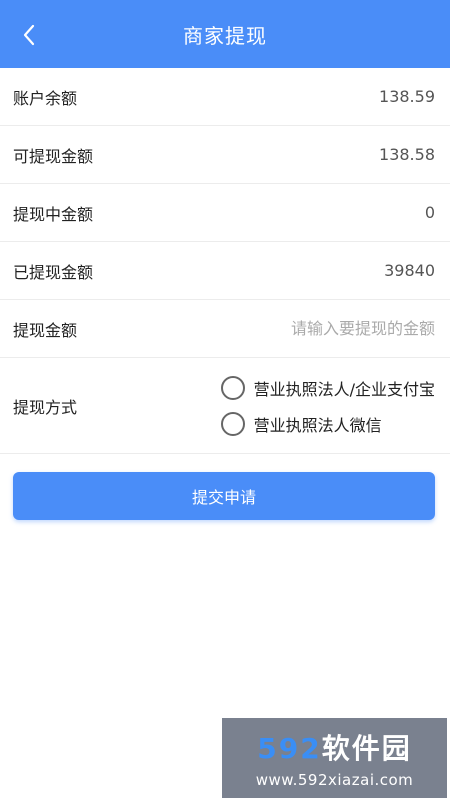 The width and height of the screenshot is (450, 800). Describe the element at coordinates (225, 271) in the screenshot. I see `row-withdrawn-amount: 已提现金额 39840` at that location.